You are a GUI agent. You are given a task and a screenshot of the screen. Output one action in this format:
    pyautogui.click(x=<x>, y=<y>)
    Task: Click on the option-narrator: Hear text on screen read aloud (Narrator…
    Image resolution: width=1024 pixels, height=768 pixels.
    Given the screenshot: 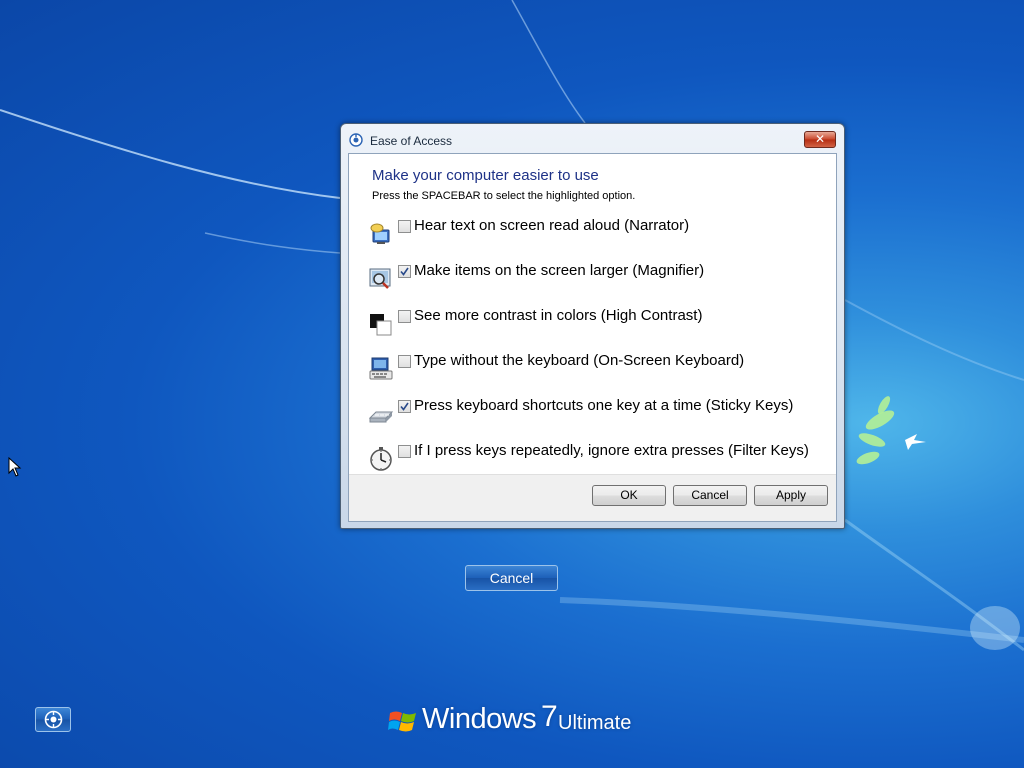 What is the action you would take?
    pyautogui.click(x=599, y=234)
    